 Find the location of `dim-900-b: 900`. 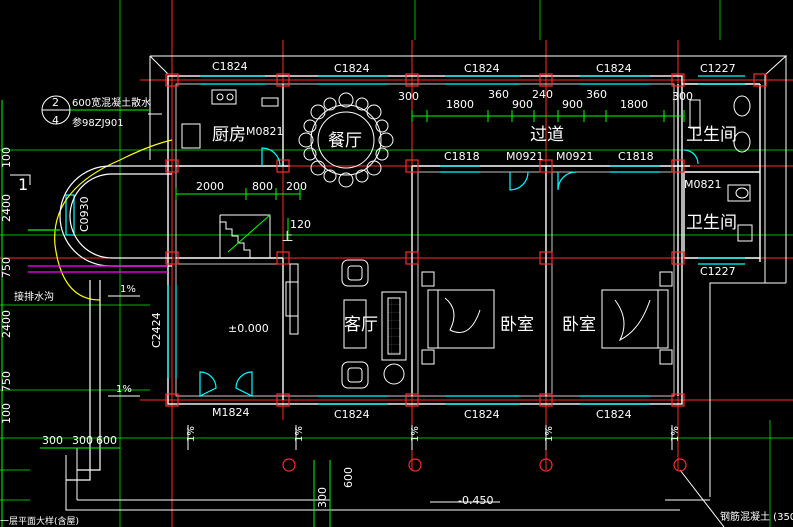

dim-900-b: 900 is located at coordinates (572, 104).